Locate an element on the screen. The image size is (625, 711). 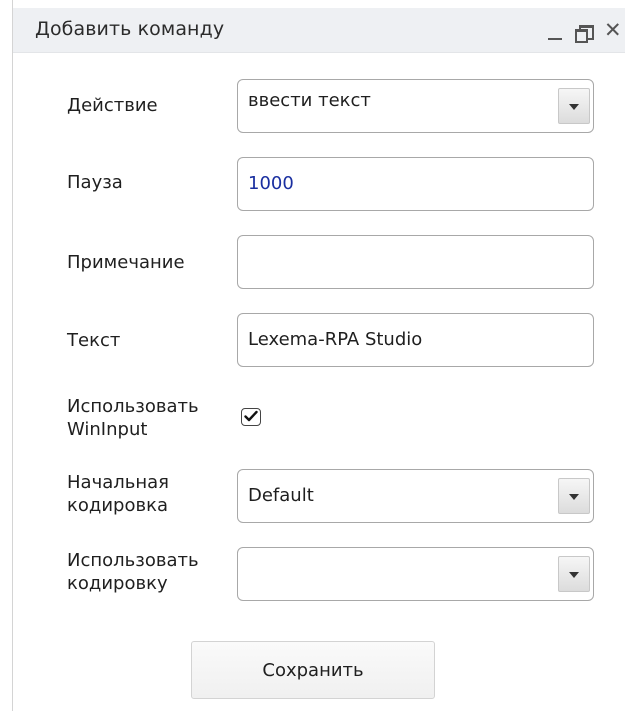
action-label: Действие is located at coordinates (112, 105).